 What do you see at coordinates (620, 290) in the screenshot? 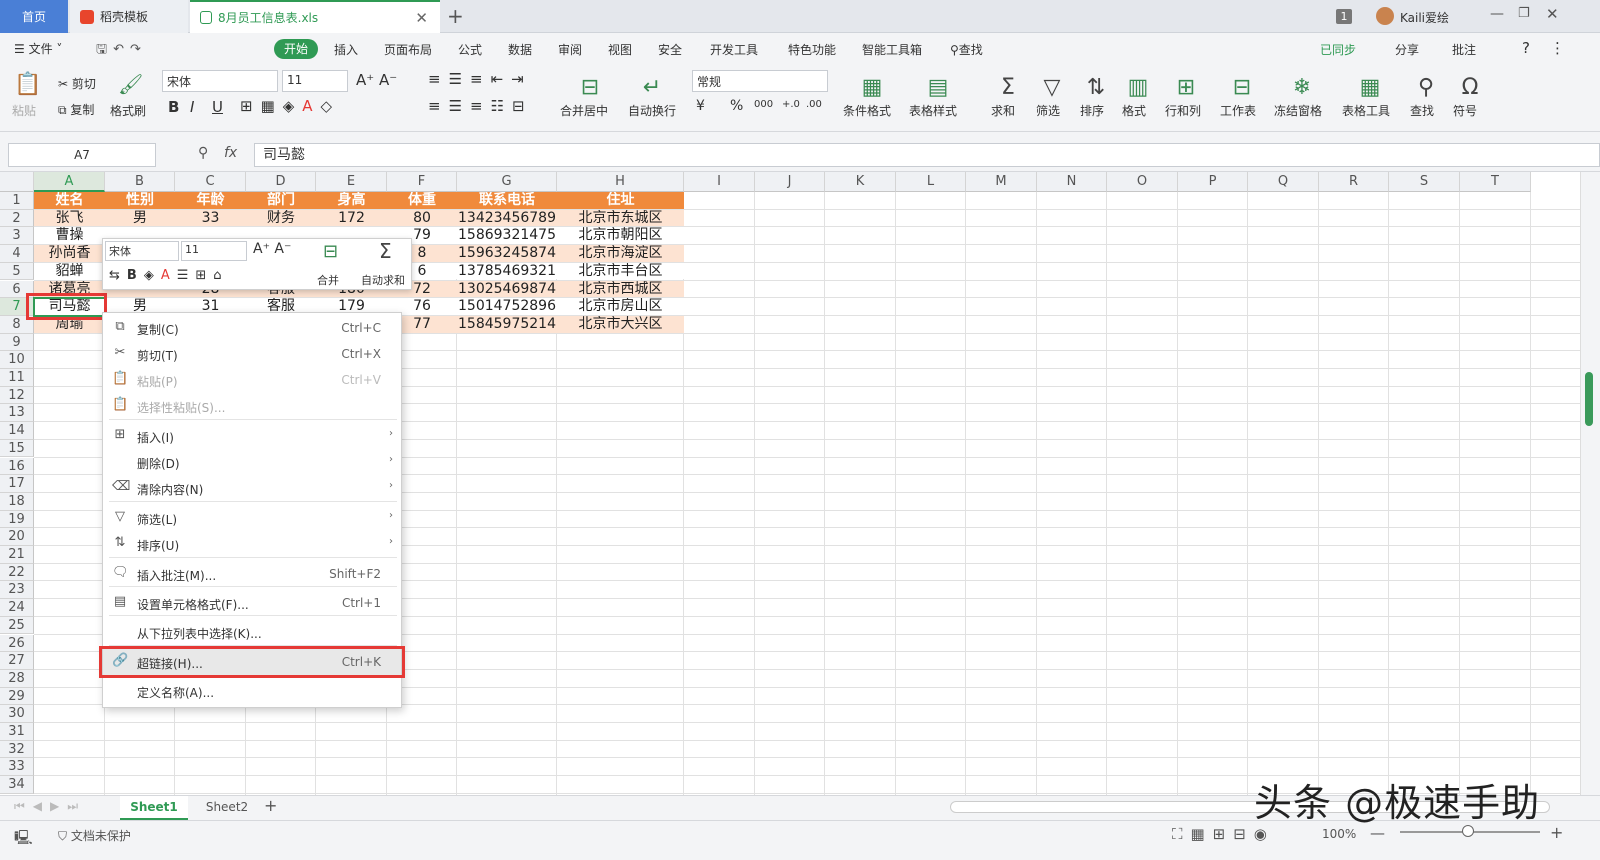
I see `table-cell: 北京市西城区` at bounding box center [620, 290].